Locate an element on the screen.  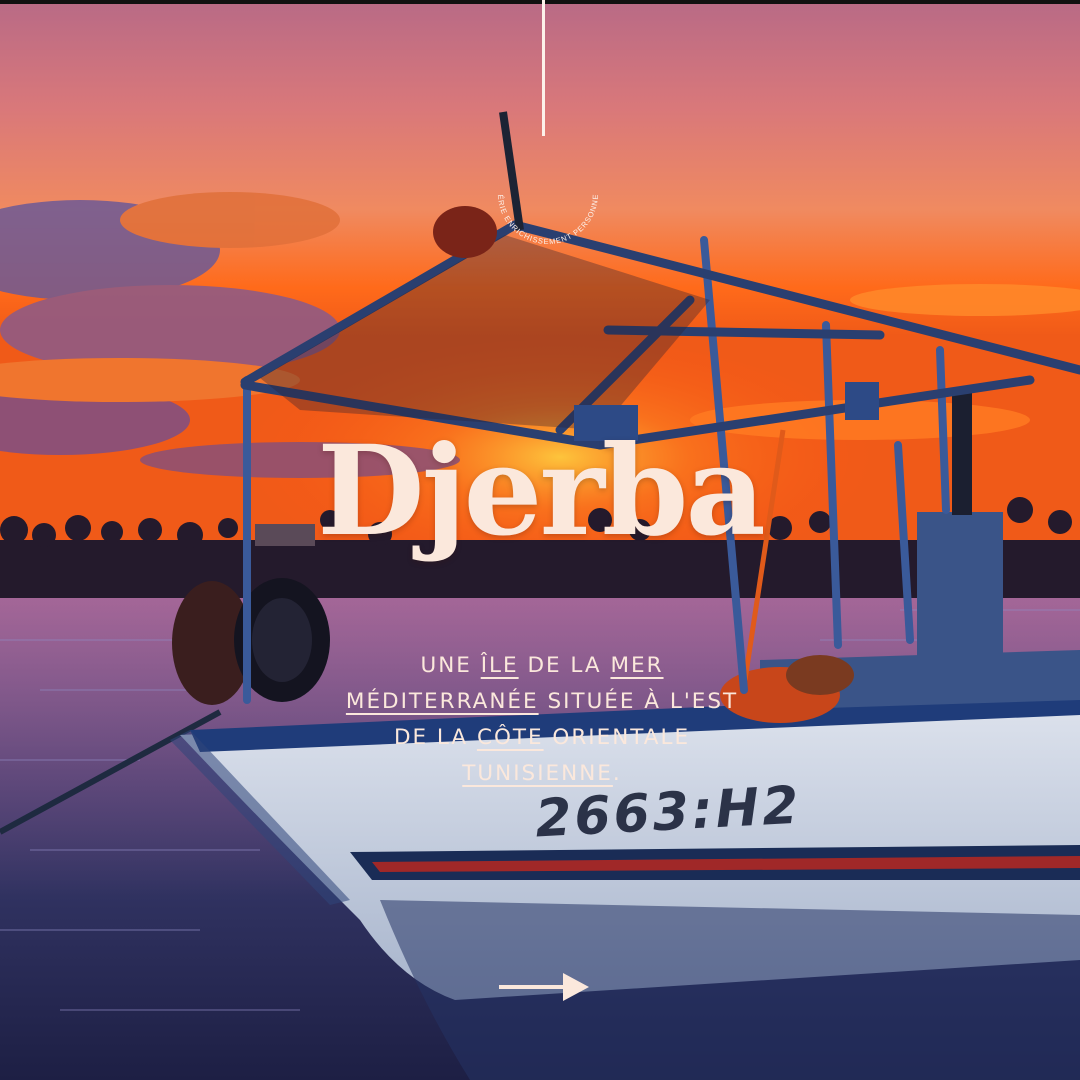
arrow-right-icon is located at coordinates (544, 987).